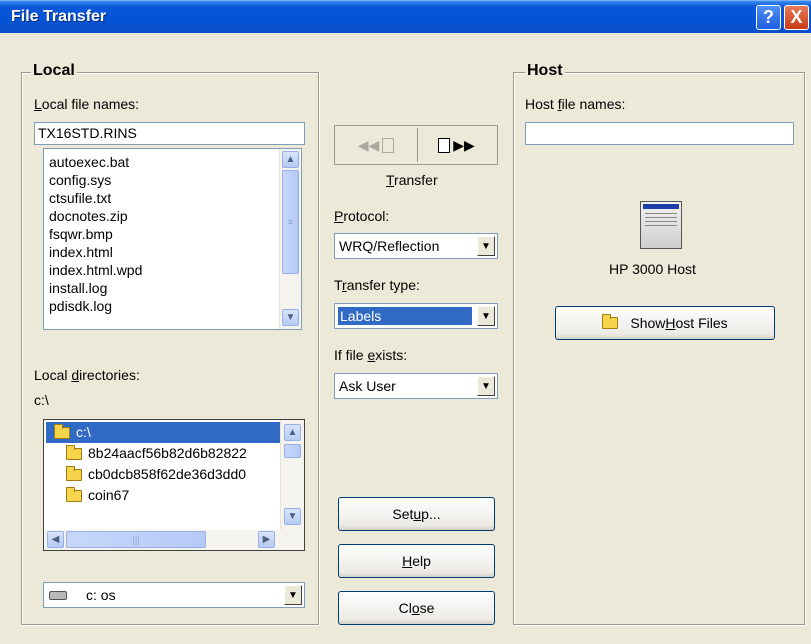  What do you see at coordinates (368, 144) in the screenshot?
I see `receive-arrows-icon: ◀◀` at bounding box center [368, 144].